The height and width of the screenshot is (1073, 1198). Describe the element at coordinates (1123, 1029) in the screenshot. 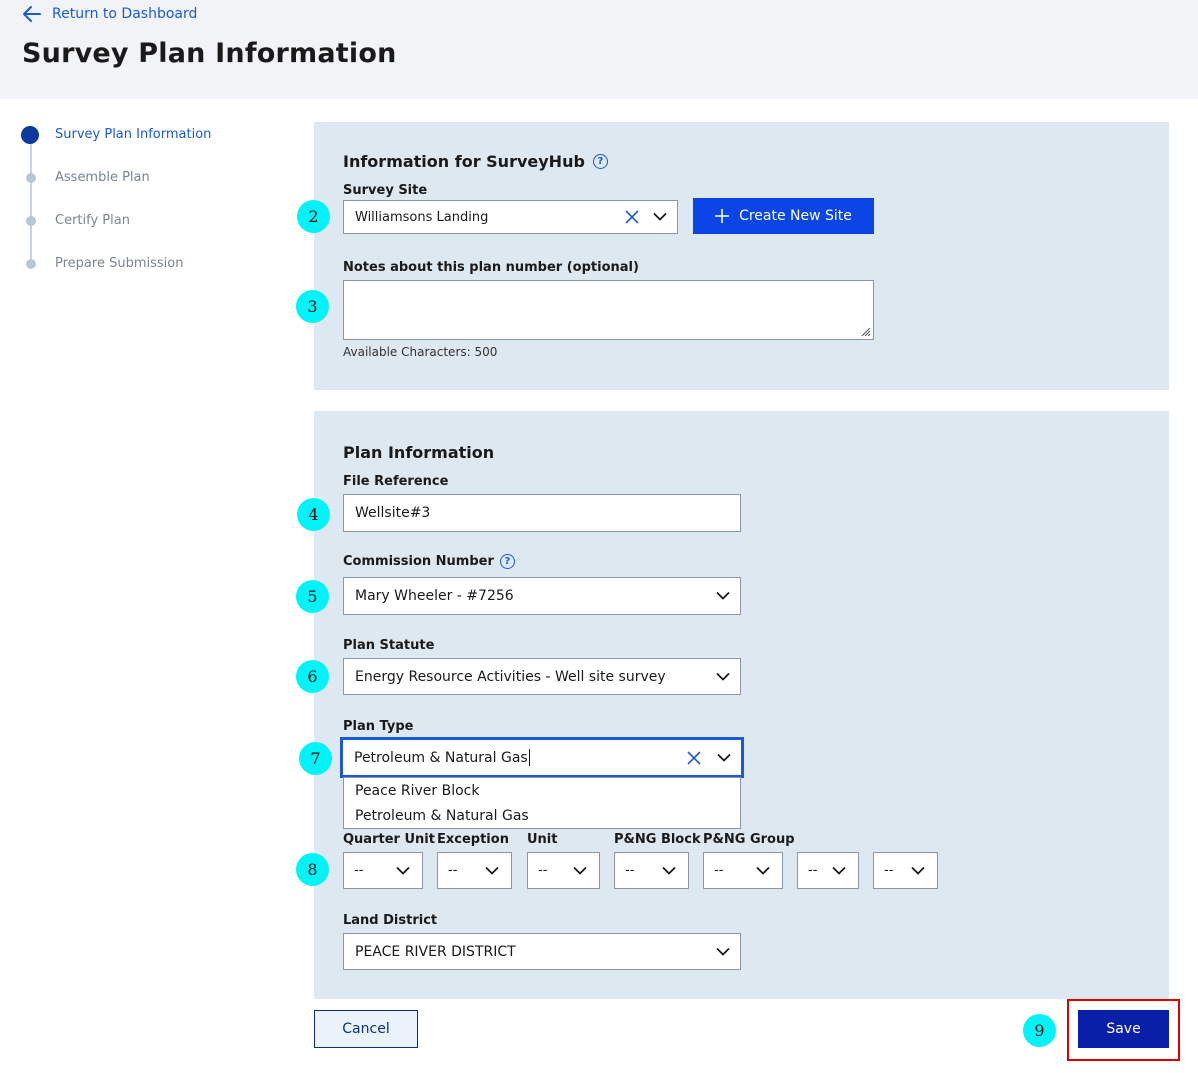

I see `save-button: Save` at that location.